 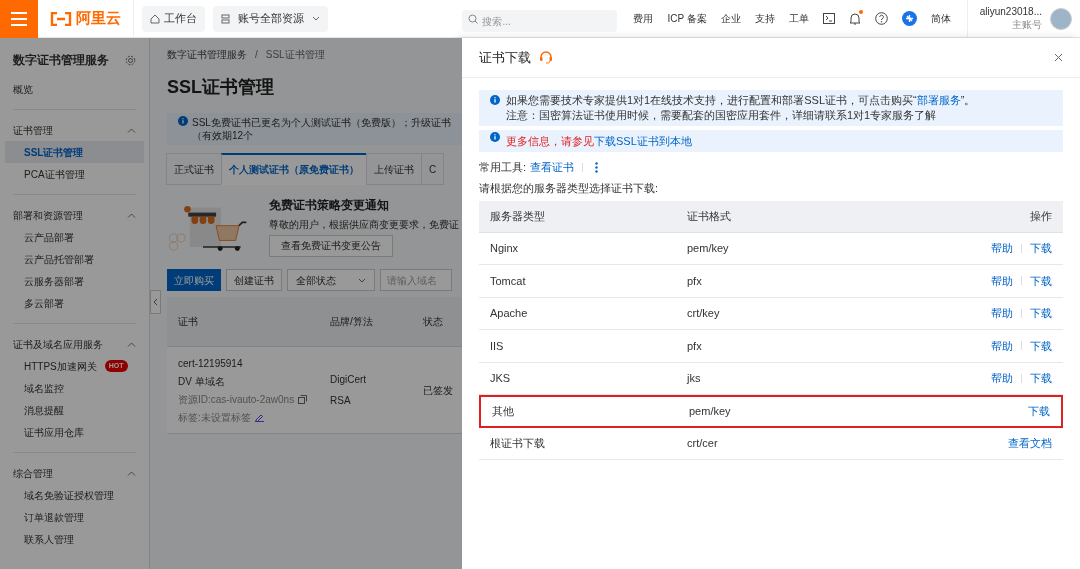 I want to click on more-icon, so click(x=597, y=167).